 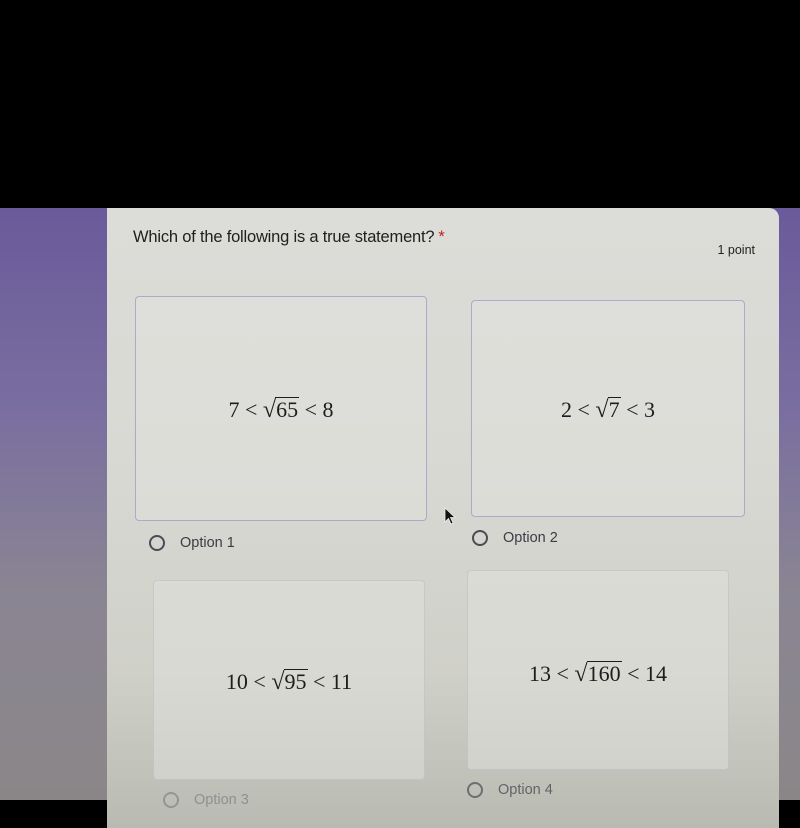 I want to click on sqrt-expression: √ 160, so click(x=598, y=673).